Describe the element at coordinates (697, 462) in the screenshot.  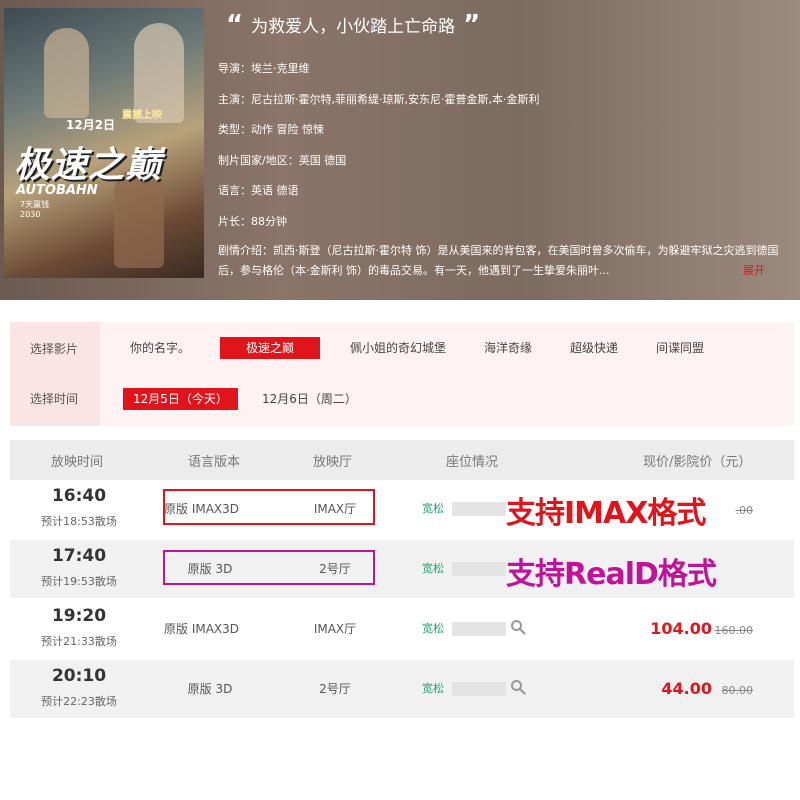
I see `header-price: 现价/影院价（元）` at that location.